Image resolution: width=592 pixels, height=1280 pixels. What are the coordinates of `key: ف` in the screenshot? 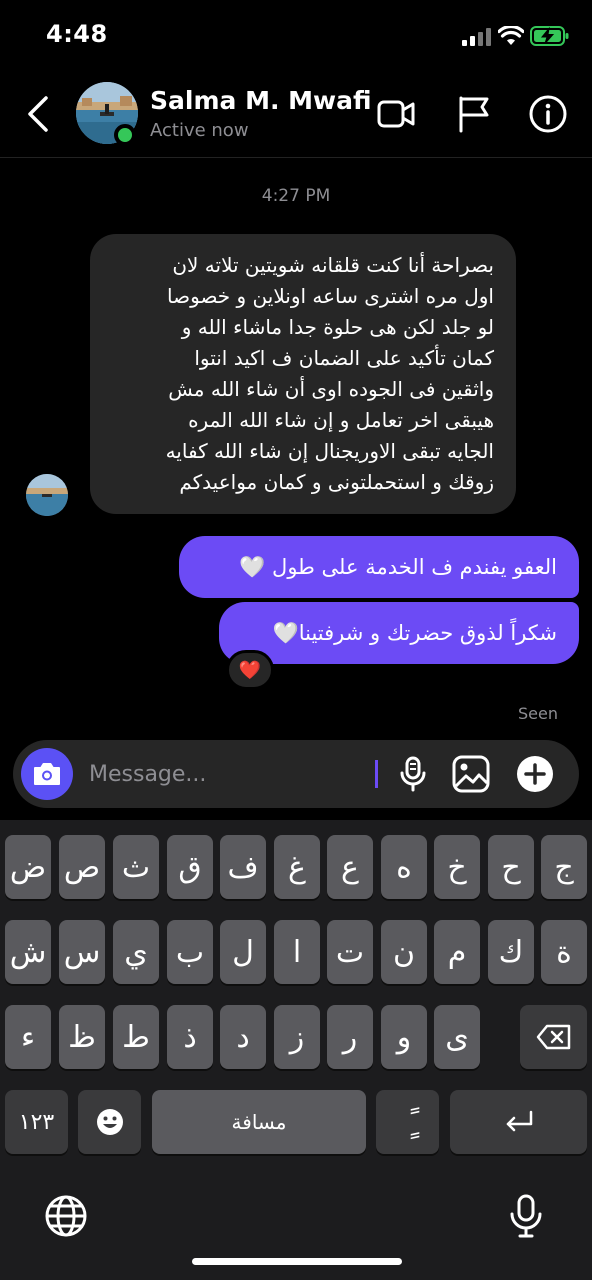 It's located at (243, 867).